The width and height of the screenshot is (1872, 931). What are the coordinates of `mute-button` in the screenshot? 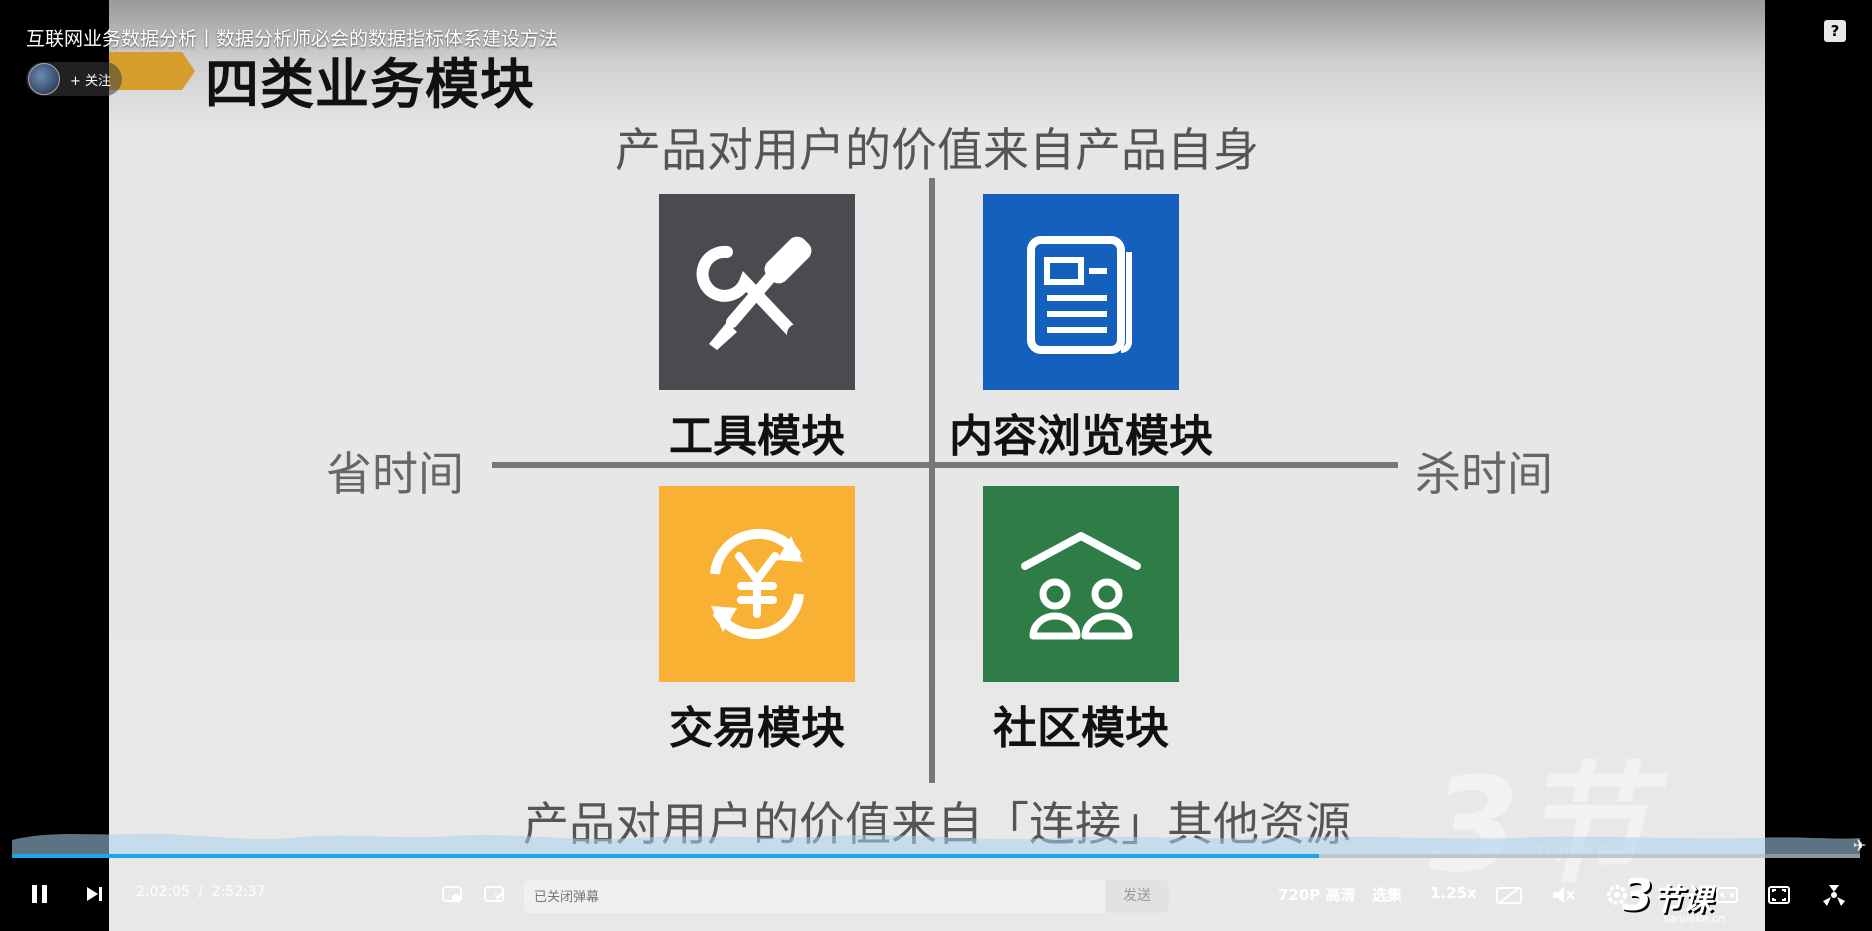 It's located at (1563, 895).